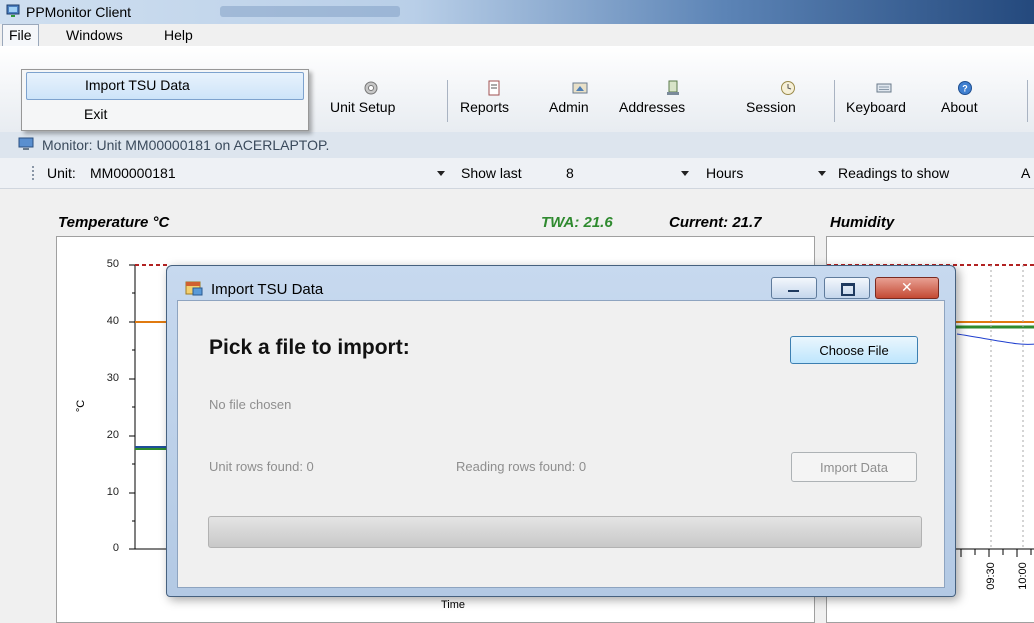 This screenshot has width=1034, height=623. I want to click on admin-icon, so click(580, 88).